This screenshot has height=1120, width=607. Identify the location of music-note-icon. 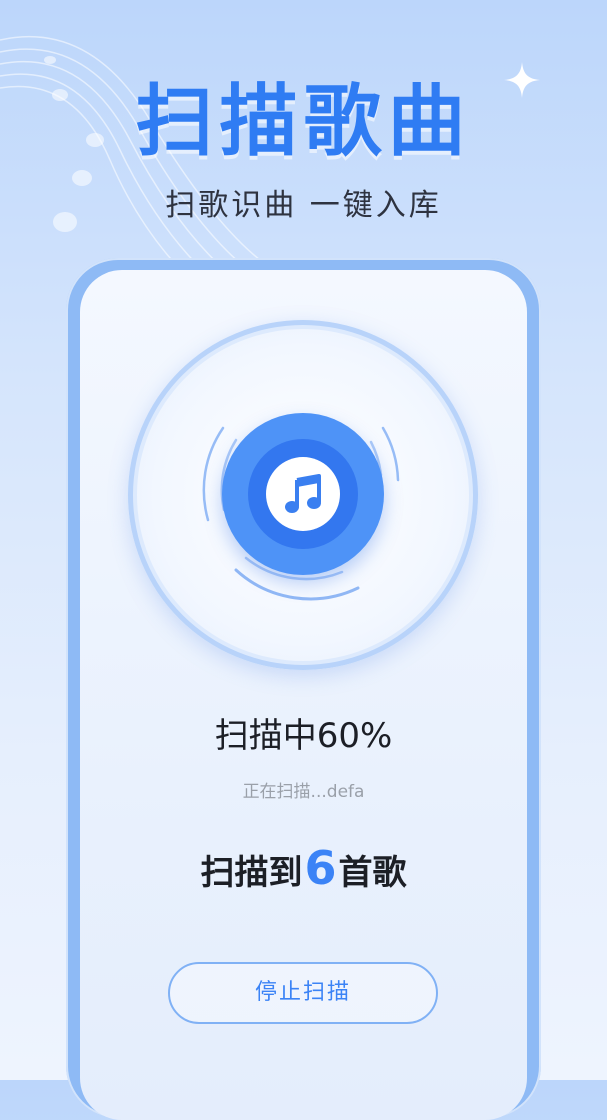
(303, 494).